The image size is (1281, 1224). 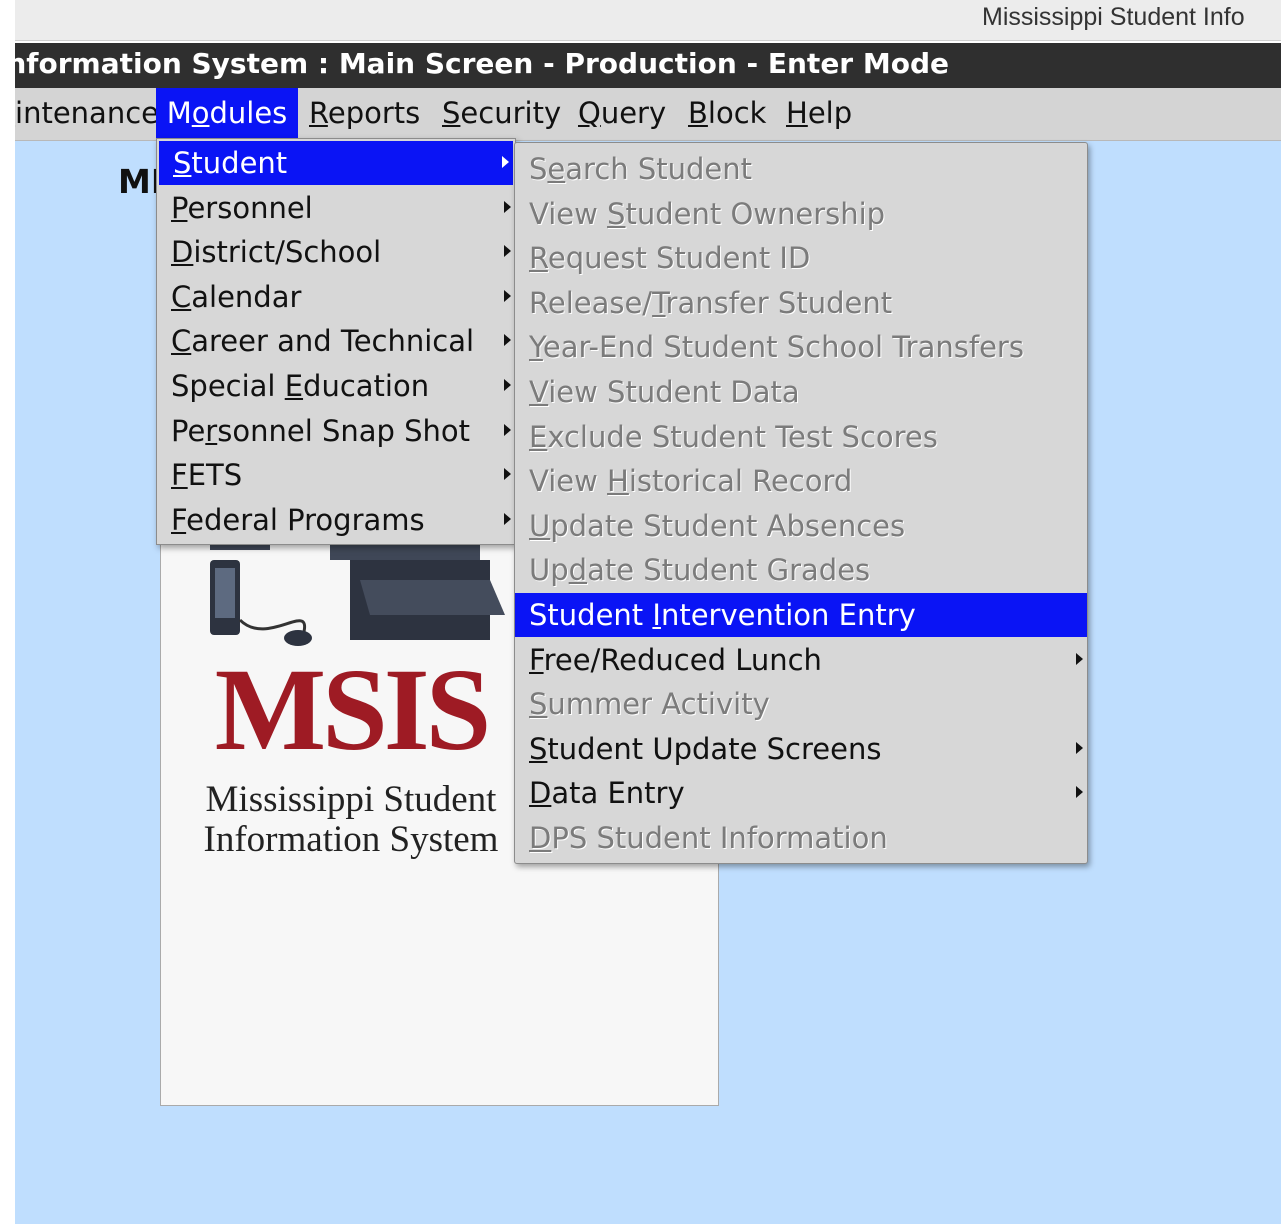 I want to click on student-item-label: Year-End Student School Transfers, so click(x=776, y=347).